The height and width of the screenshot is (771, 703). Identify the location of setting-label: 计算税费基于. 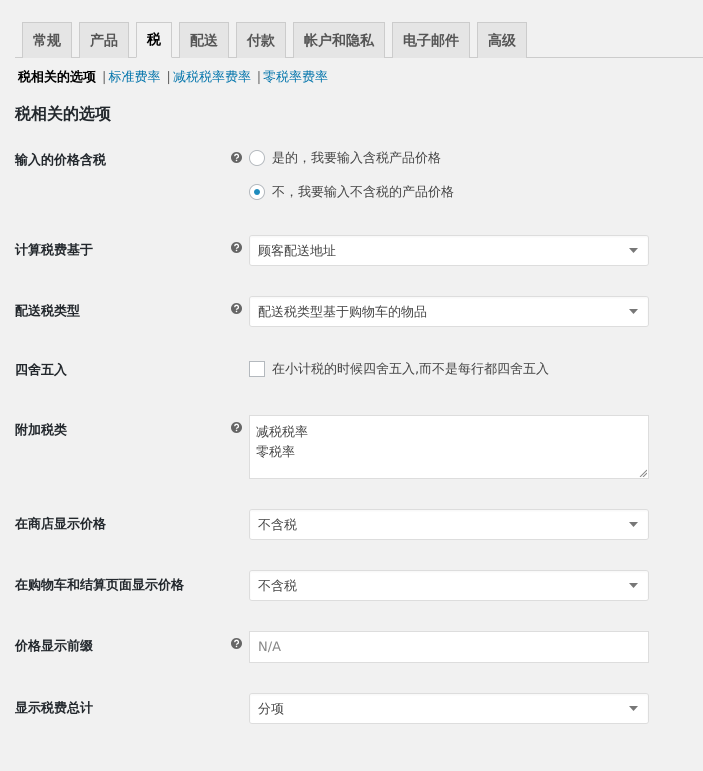
(54, 251).